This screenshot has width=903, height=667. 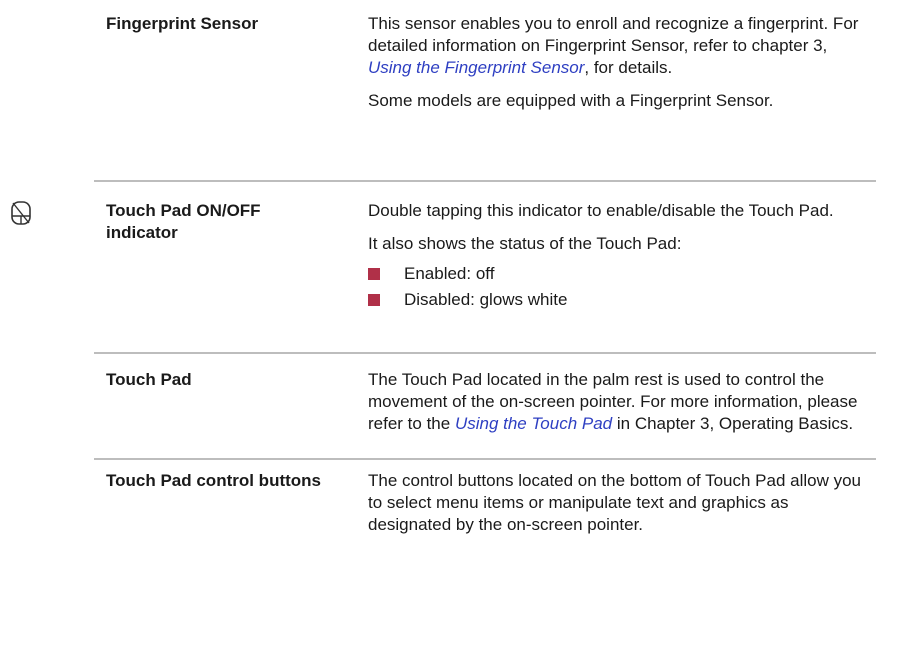 What do you see at coordinates (449, 273) in the screenshot?
I see `list-item-text: Enabled: off` at bounding box center [449, 273].